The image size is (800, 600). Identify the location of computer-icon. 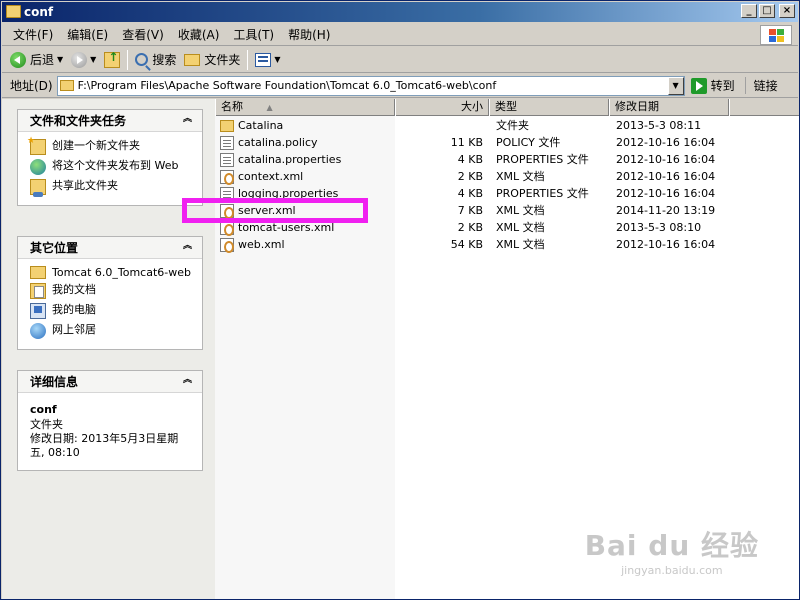
(38, 311).